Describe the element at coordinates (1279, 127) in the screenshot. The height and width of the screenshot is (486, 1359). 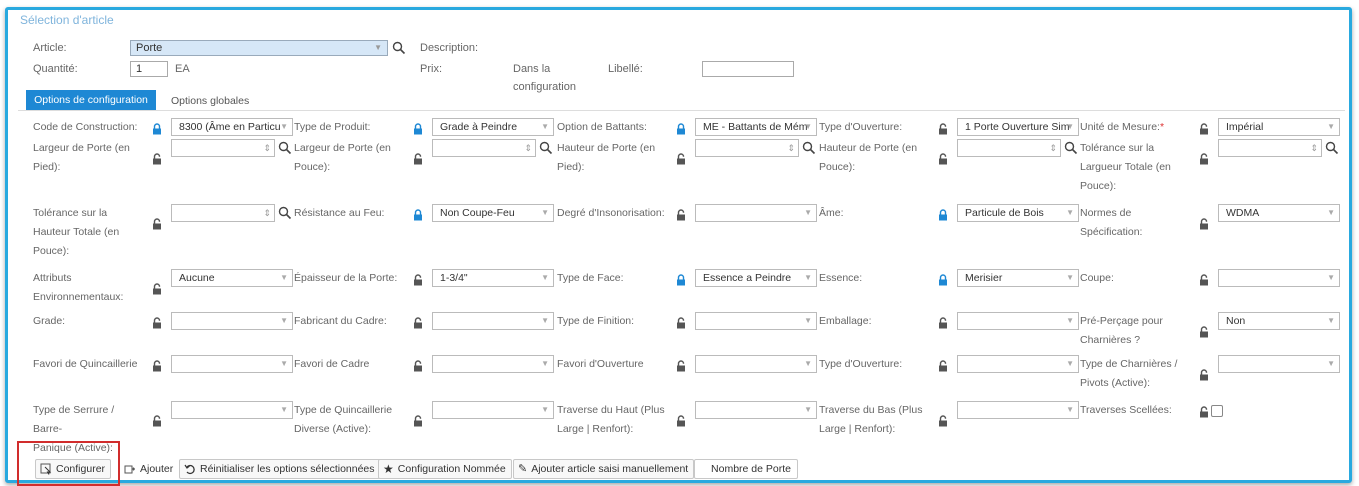
I see `option-select: Impérial ▼` at that location.